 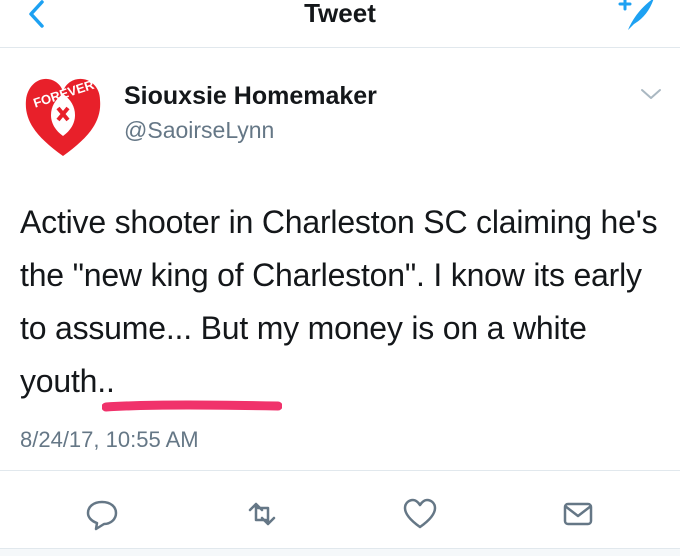 I want to click on author-display-name: Siouxsie Homemaker, so click(x=250, y=96).